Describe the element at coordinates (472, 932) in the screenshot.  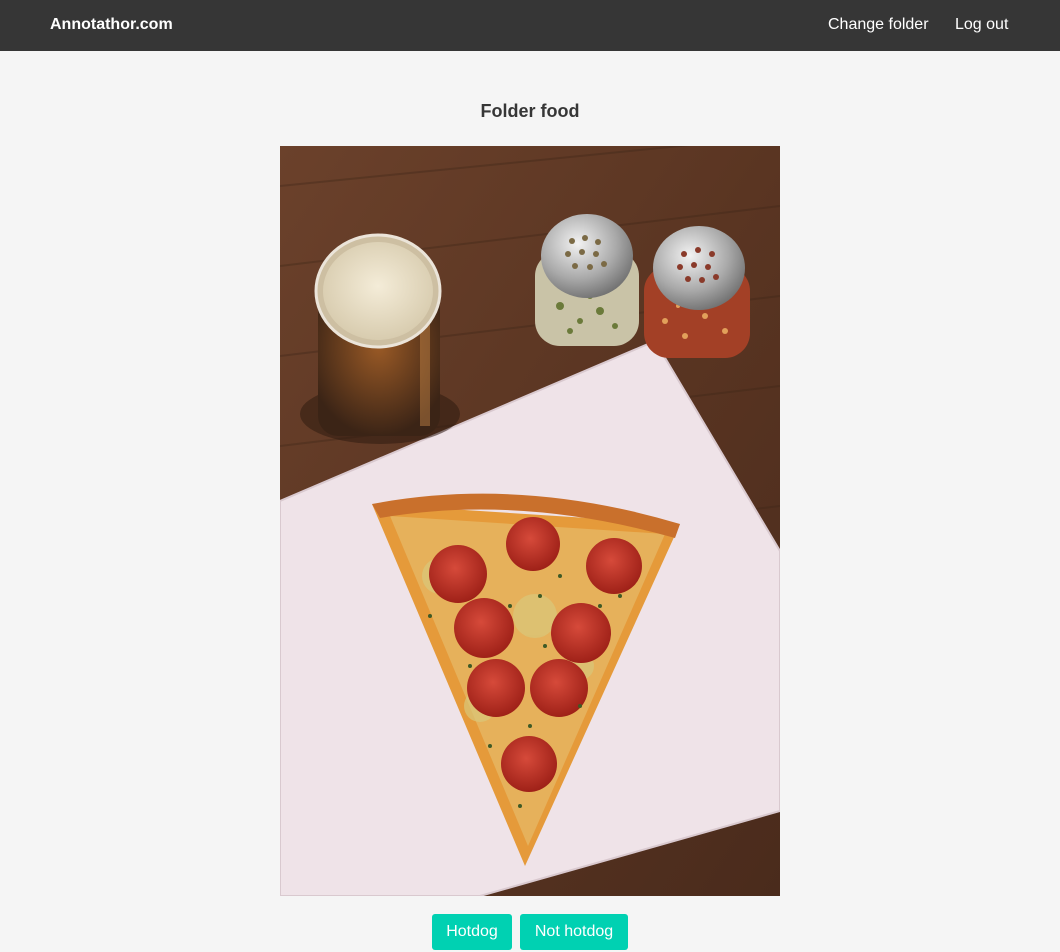
I see `hotdog-button: Hotdog` at that location.